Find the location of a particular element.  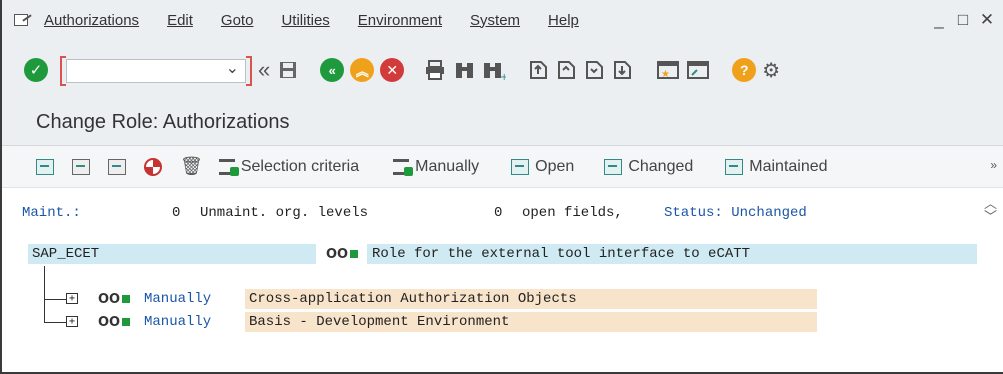

menu-goto: Goto is located at coordinates (237, 20).